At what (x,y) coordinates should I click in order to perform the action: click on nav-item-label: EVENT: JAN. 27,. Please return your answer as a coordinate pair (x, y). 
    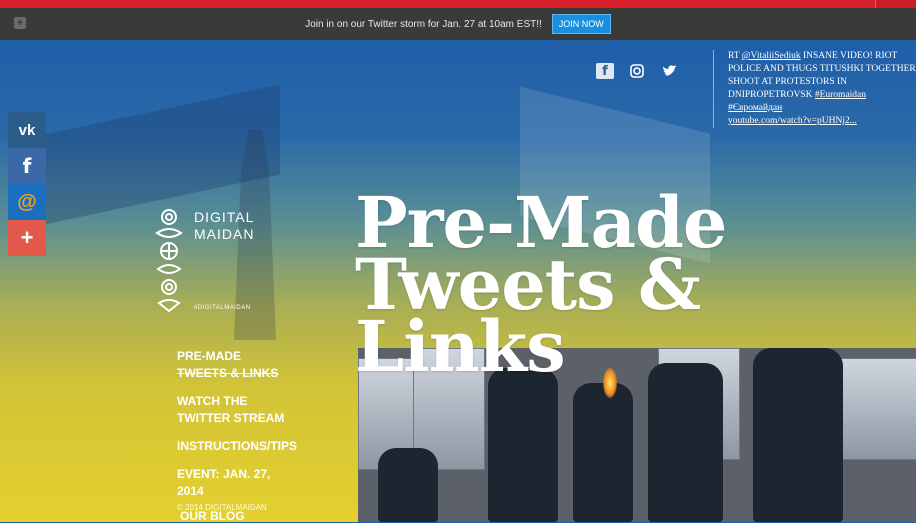
    Looking at the image, I should click on (224, 474).